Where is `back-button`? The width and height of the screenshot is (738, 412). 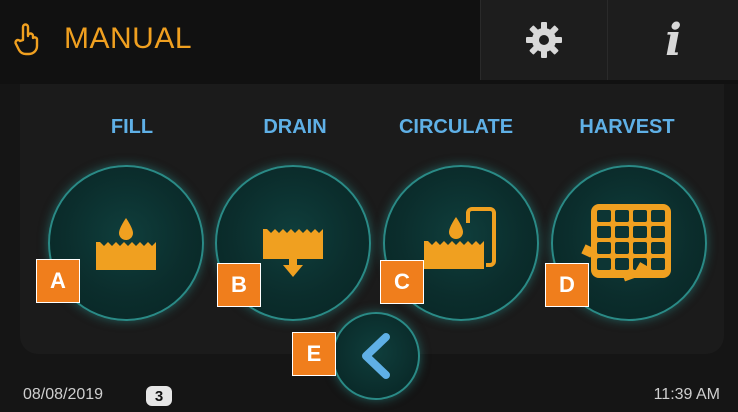 back-button is located at coordinates (376, 356).